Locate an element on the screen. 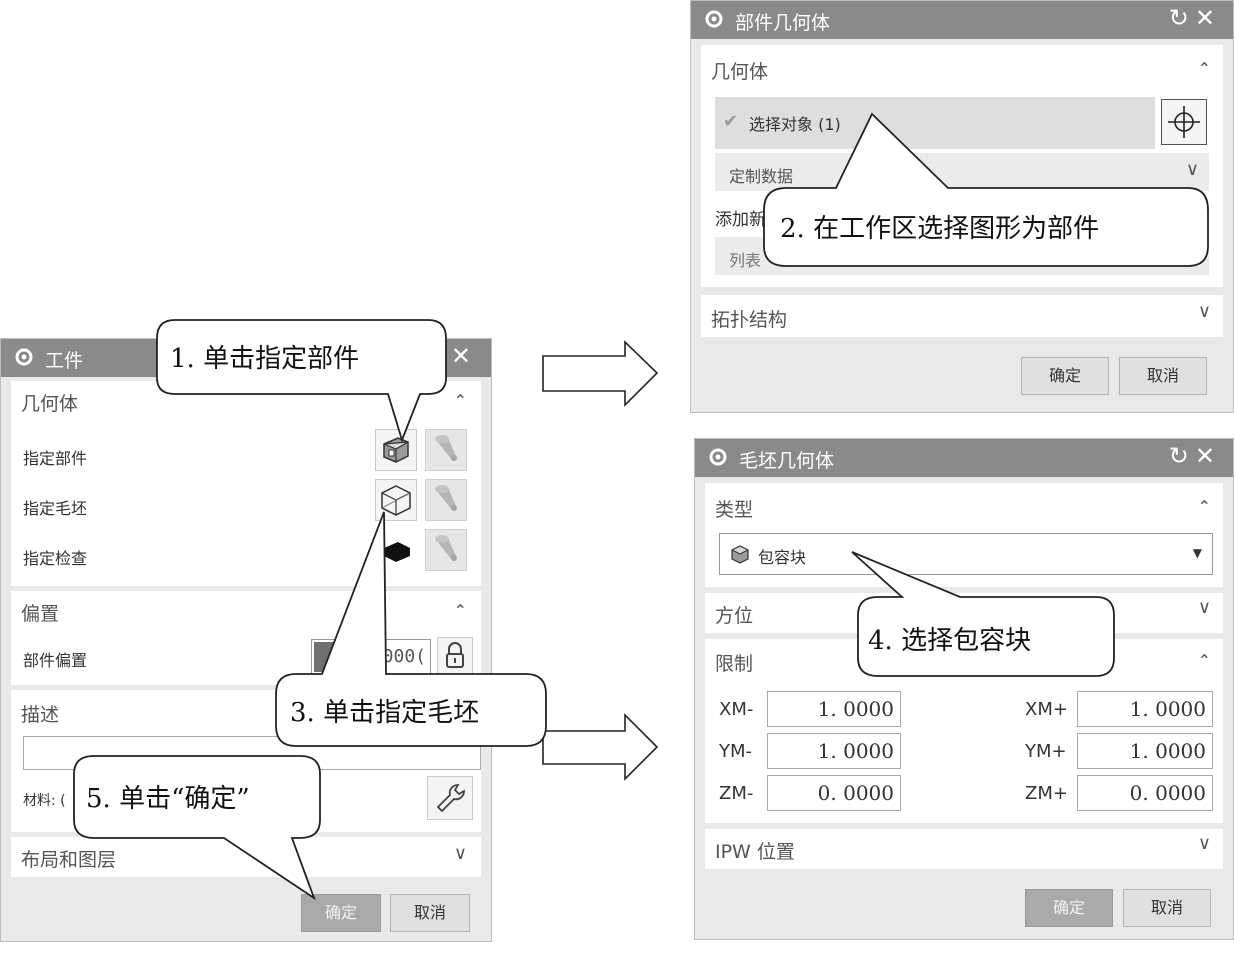 This screenshot has height=955, width=1234. callout-5-text: 5. 单击“确定” is located at coordinates (168, 799).